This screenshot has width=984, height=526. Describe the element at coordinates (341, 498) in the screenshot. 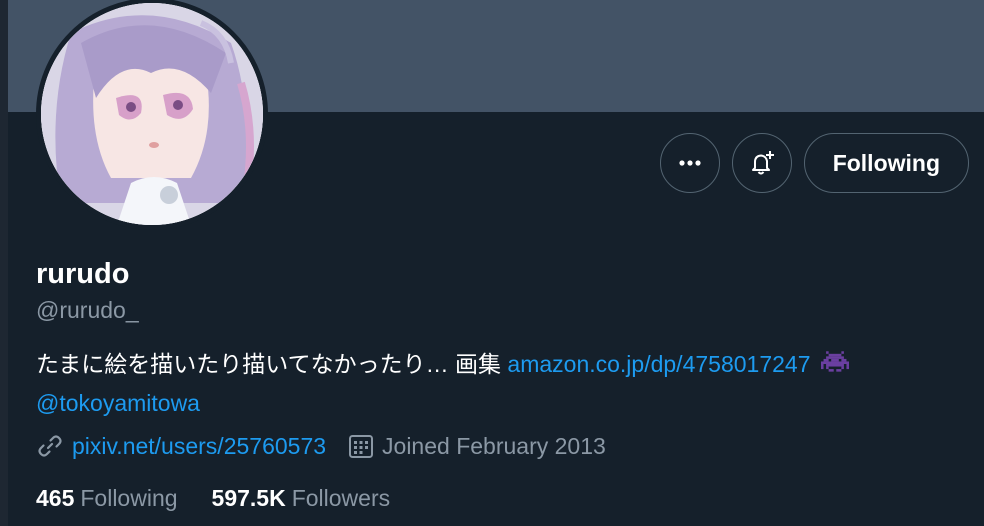

I see `followers-label: Followers` at that location.